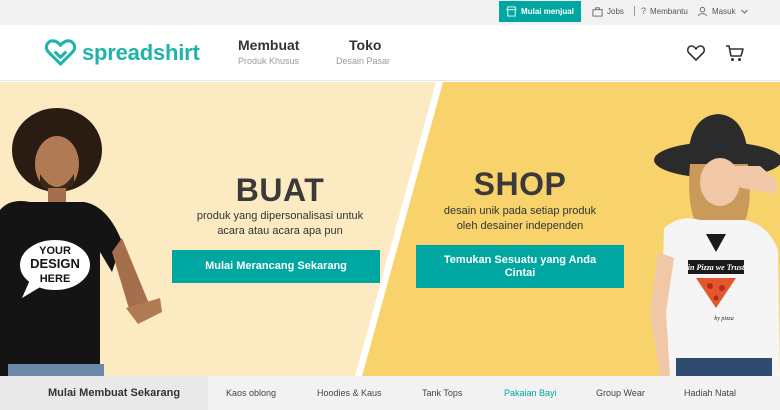 This screenshot has height=410, width=780. I want to click on help-link: ? Membantu, so click(664, 11).